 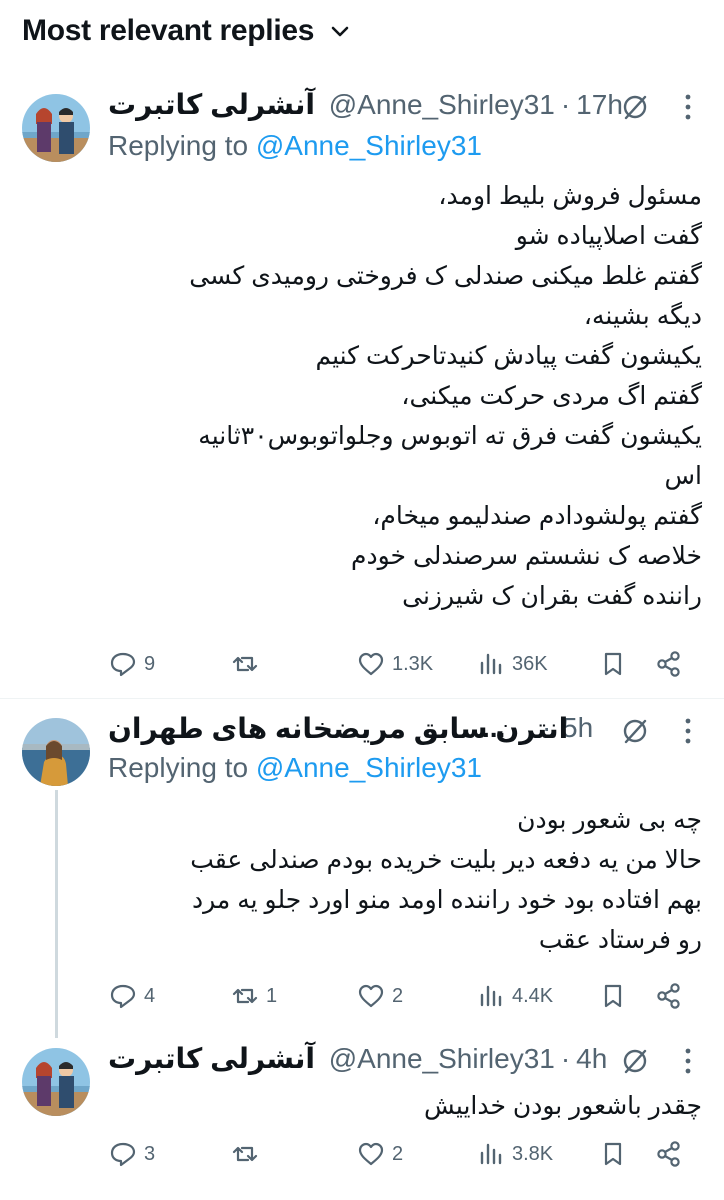 What do you see at coordinates (131, 1154) in the screenshot?
I see `reply-button: 3` at bounding box center [131, 1154].